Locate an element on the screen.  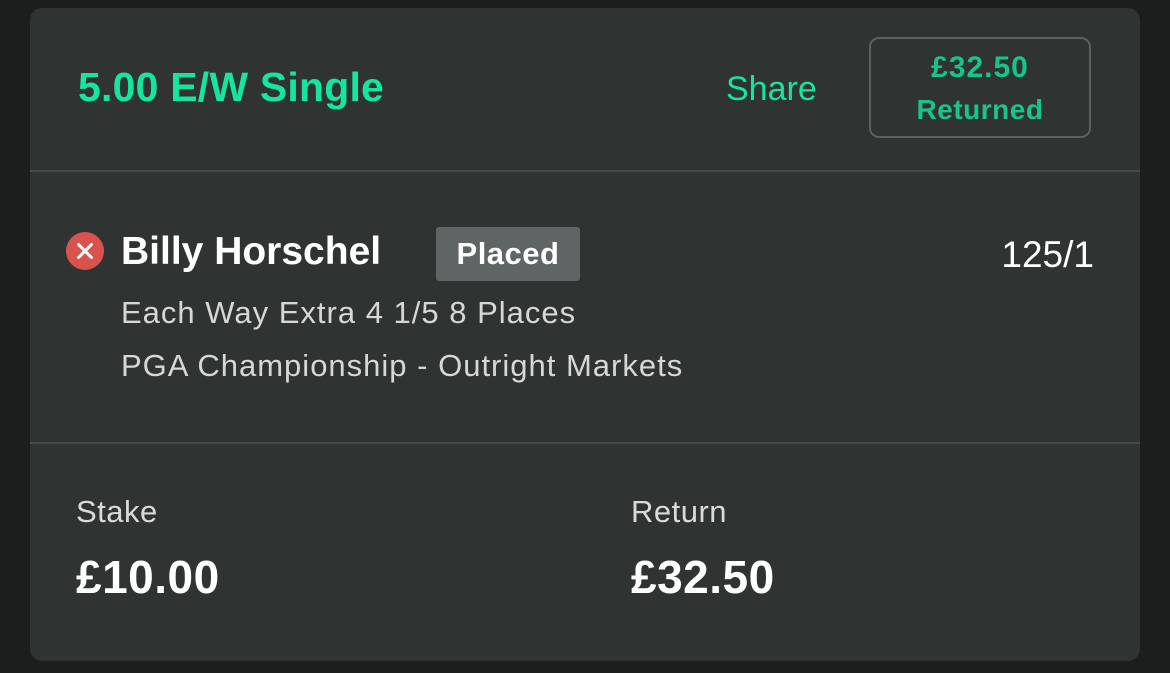
stake-value: £10.00 is located at coordinates (148, 577).